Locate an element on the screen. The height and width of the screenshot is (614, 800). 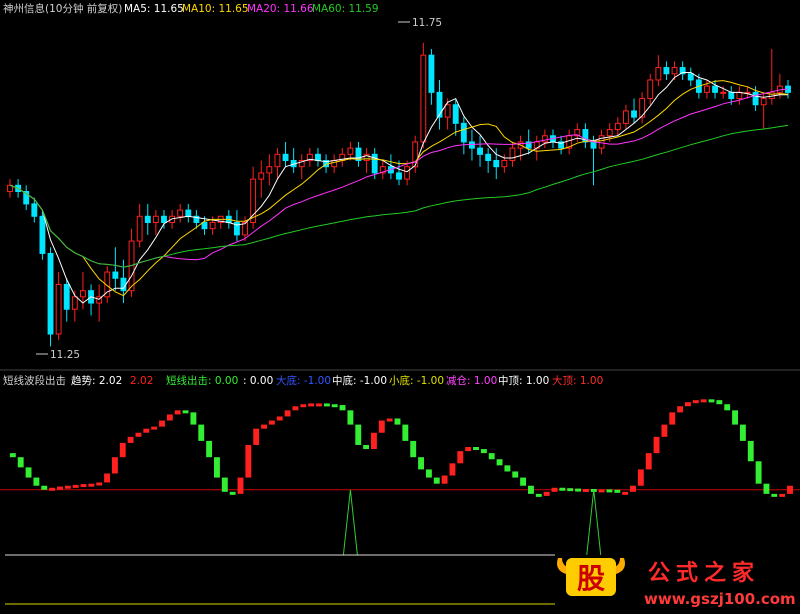
low-annotation: 11.25 is located at coordinates (58, 355).